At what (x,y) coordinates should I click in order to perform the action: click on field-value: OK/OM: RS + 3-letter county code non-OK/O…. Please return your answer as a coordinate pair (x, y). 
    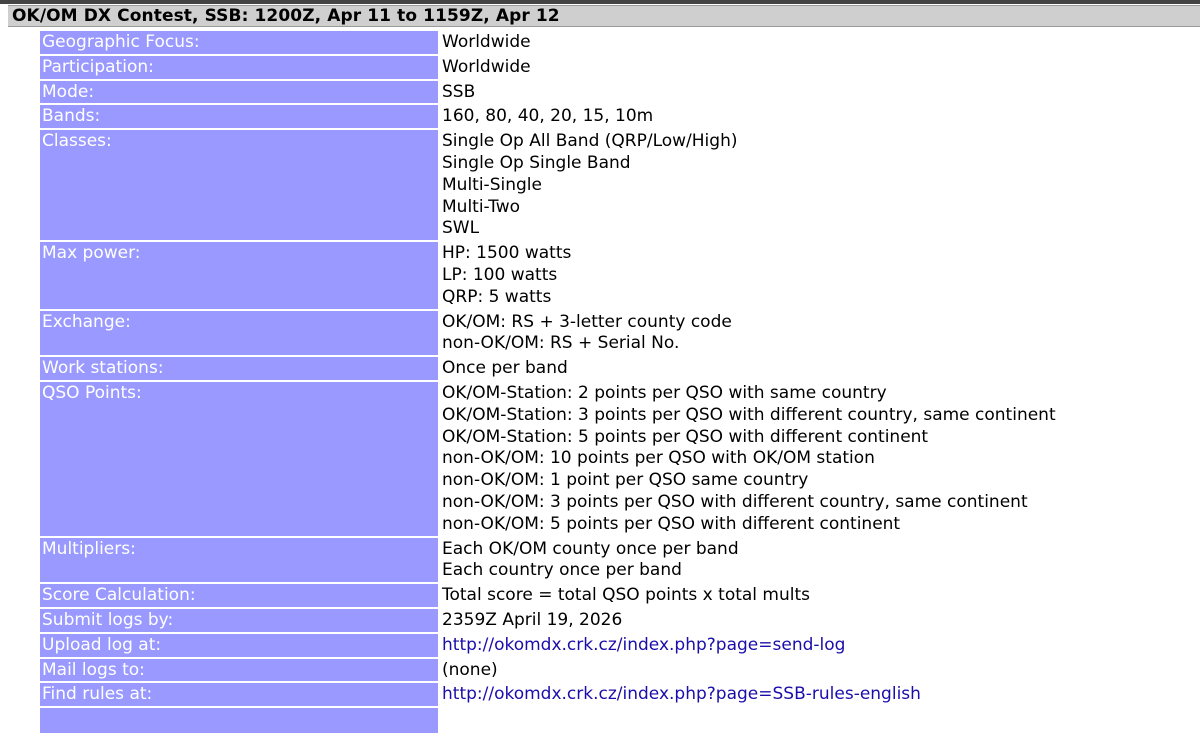
    Looking at the image, I should click on (812, 333).